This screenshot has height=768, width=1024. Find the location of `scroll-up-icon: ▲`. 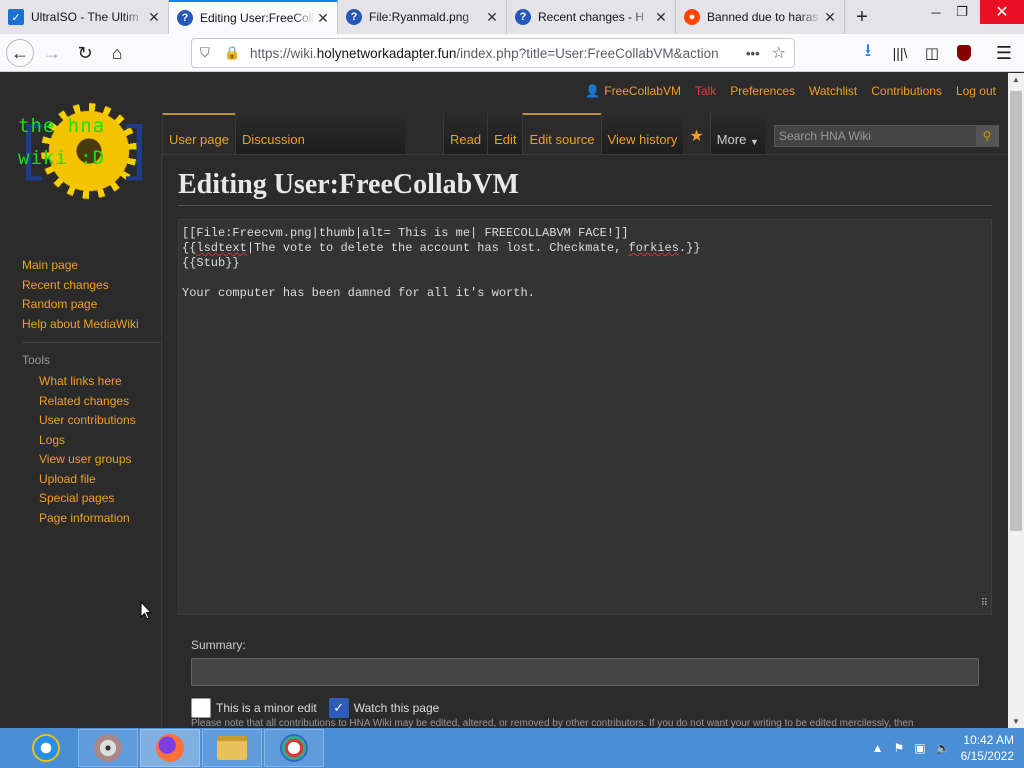

scroll-up-icon: ▲ is located at coordinates (1016, 79).